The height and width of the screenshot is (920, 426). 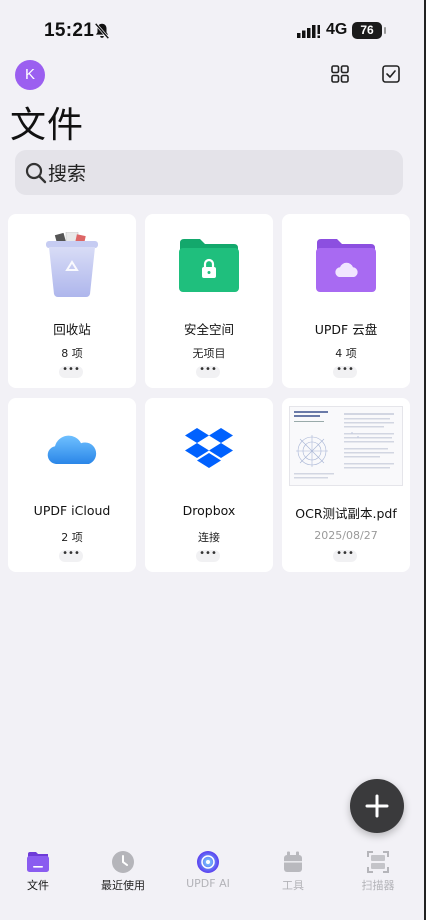 I want to click on search-bar: 搜索, so click(x=209, y=172).